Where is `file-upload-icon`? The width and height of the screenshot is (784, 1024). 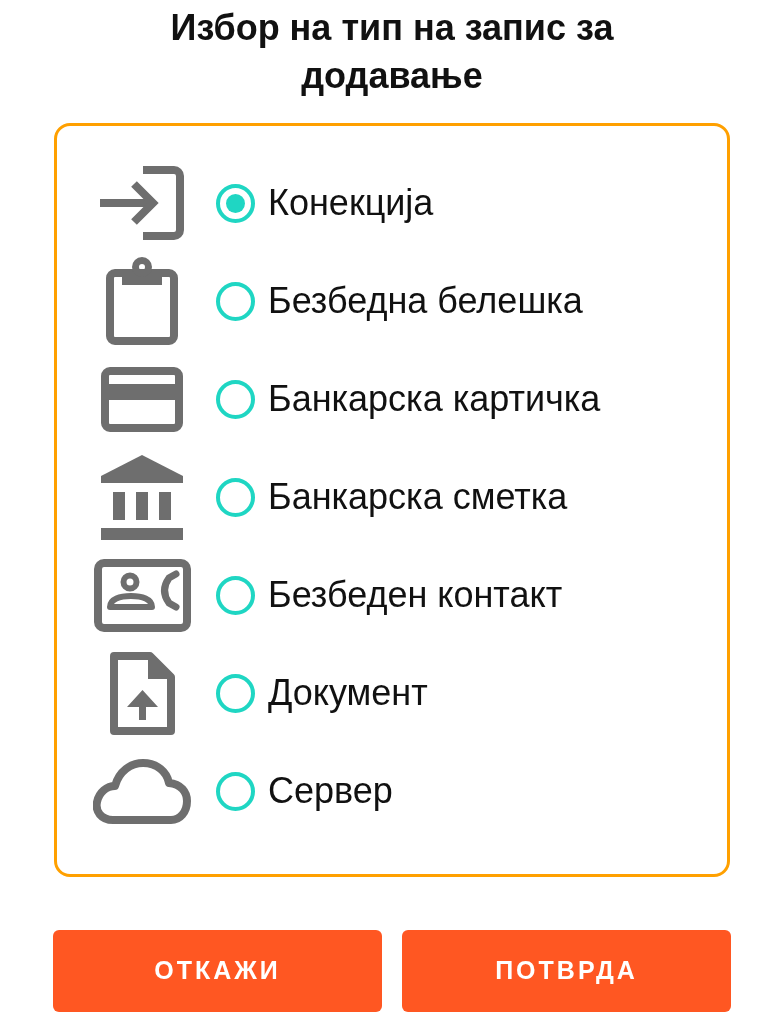
file-upload-icon is located at coordinates (142, 693).